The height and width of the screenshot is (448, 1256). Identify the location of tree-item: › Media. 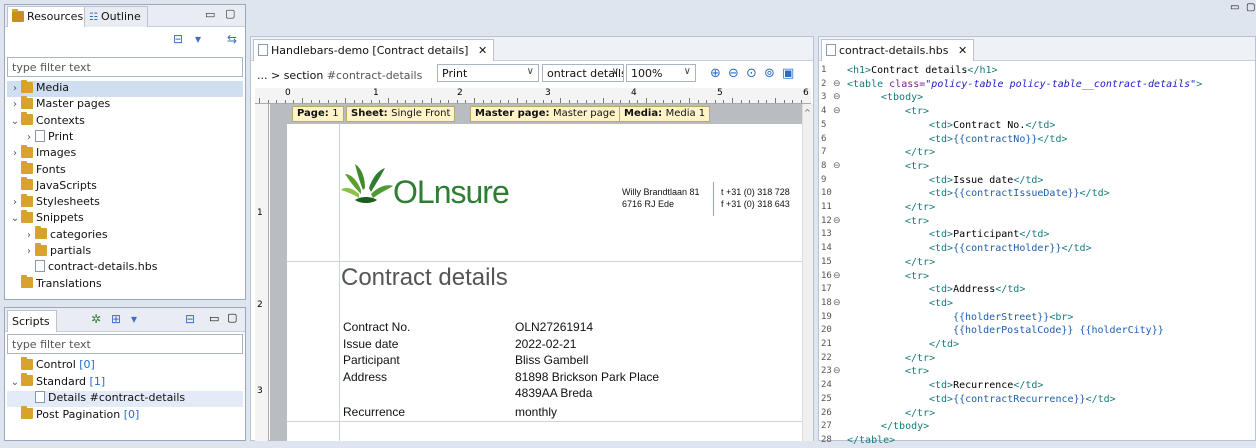
(125, 88).